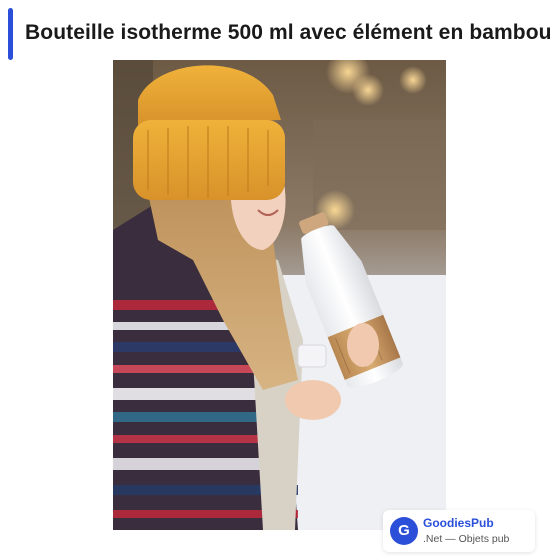  Describe the element at coordinates (404, 531) in the screenshot. I see `brand-logo-icon: G` at that location.